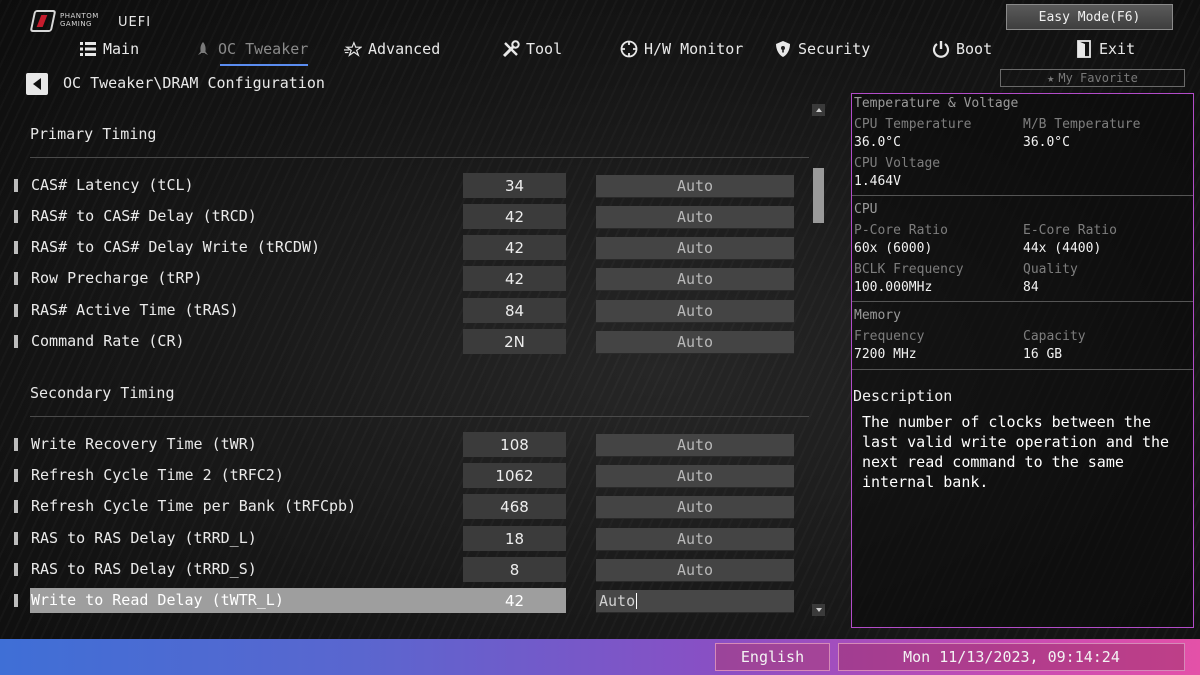  What do you see at coordinates (405, 185) in the screenshot?
I see `setting-row-tcl: CAS# Latency (tCL) 34 Auto` at bounding box center [405, 185].